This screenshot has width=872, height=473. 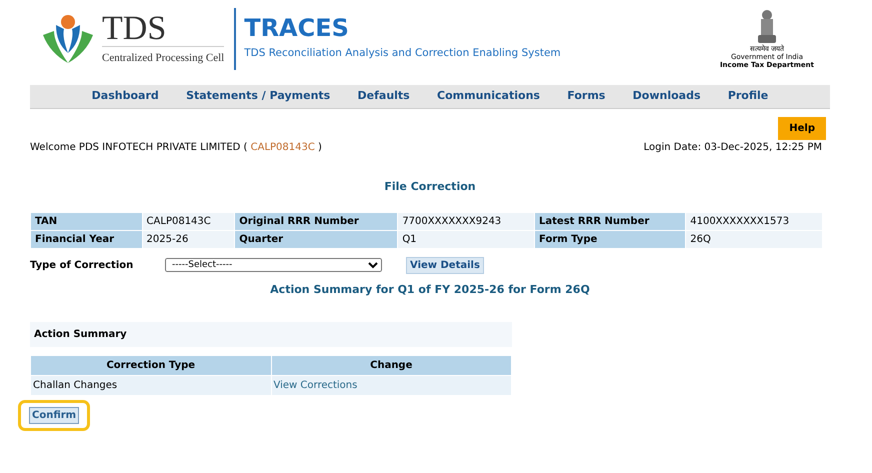 What do you see at coordinates (297, 28) in the screenshot?
I see `app-title: TRACES` at bounding box center [297, 28].